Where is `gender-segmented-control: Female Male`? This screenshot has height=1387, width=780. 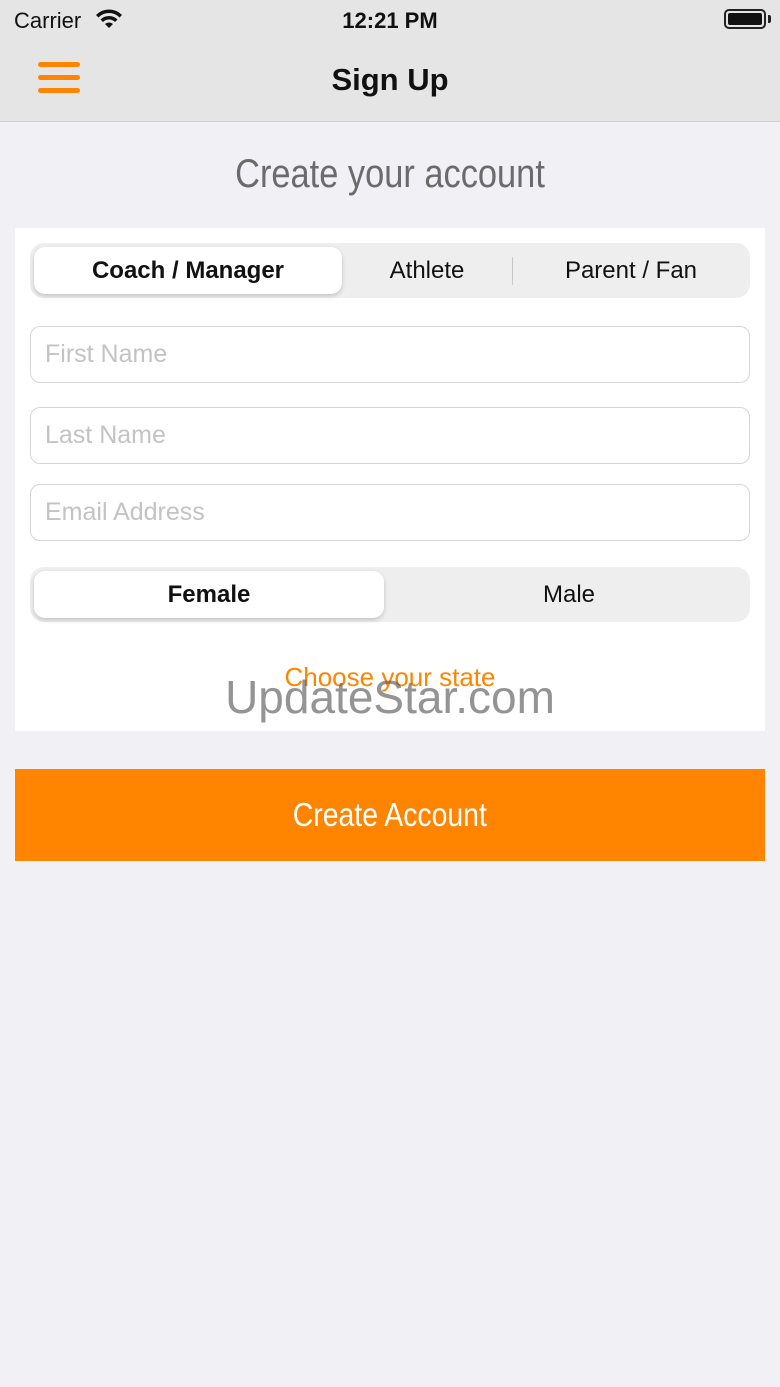
gender-segmented-control: Female Male is located at coordinates (390, 594).